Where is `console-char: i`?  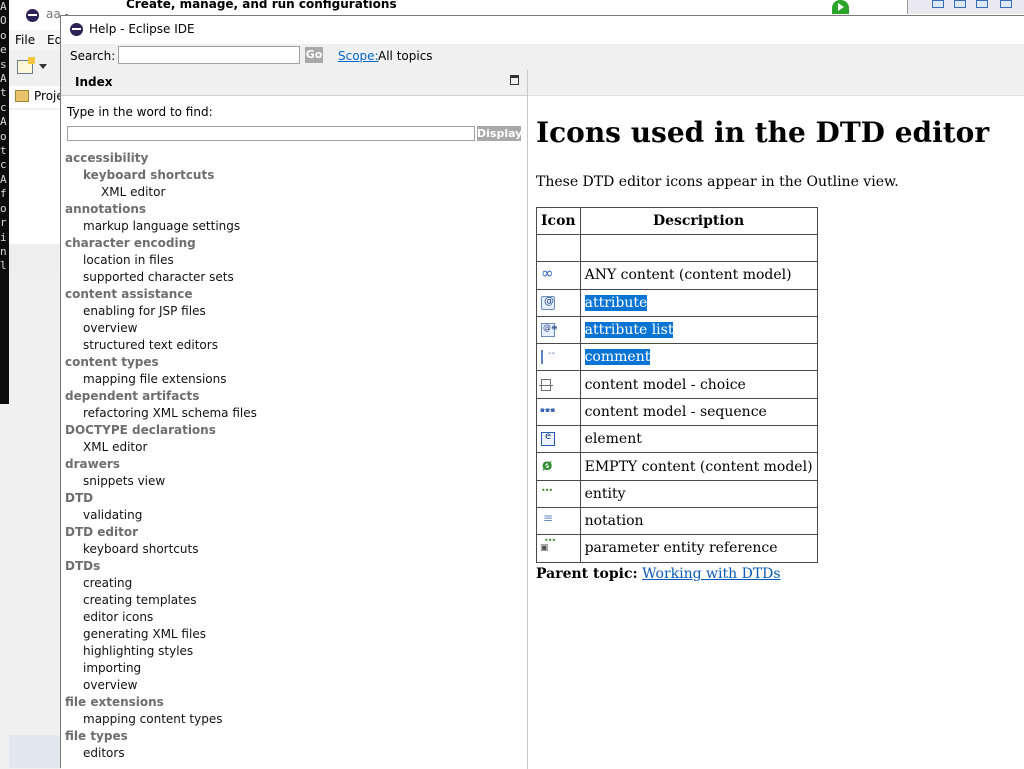
console-char: i is located at coordinates (3, 237).